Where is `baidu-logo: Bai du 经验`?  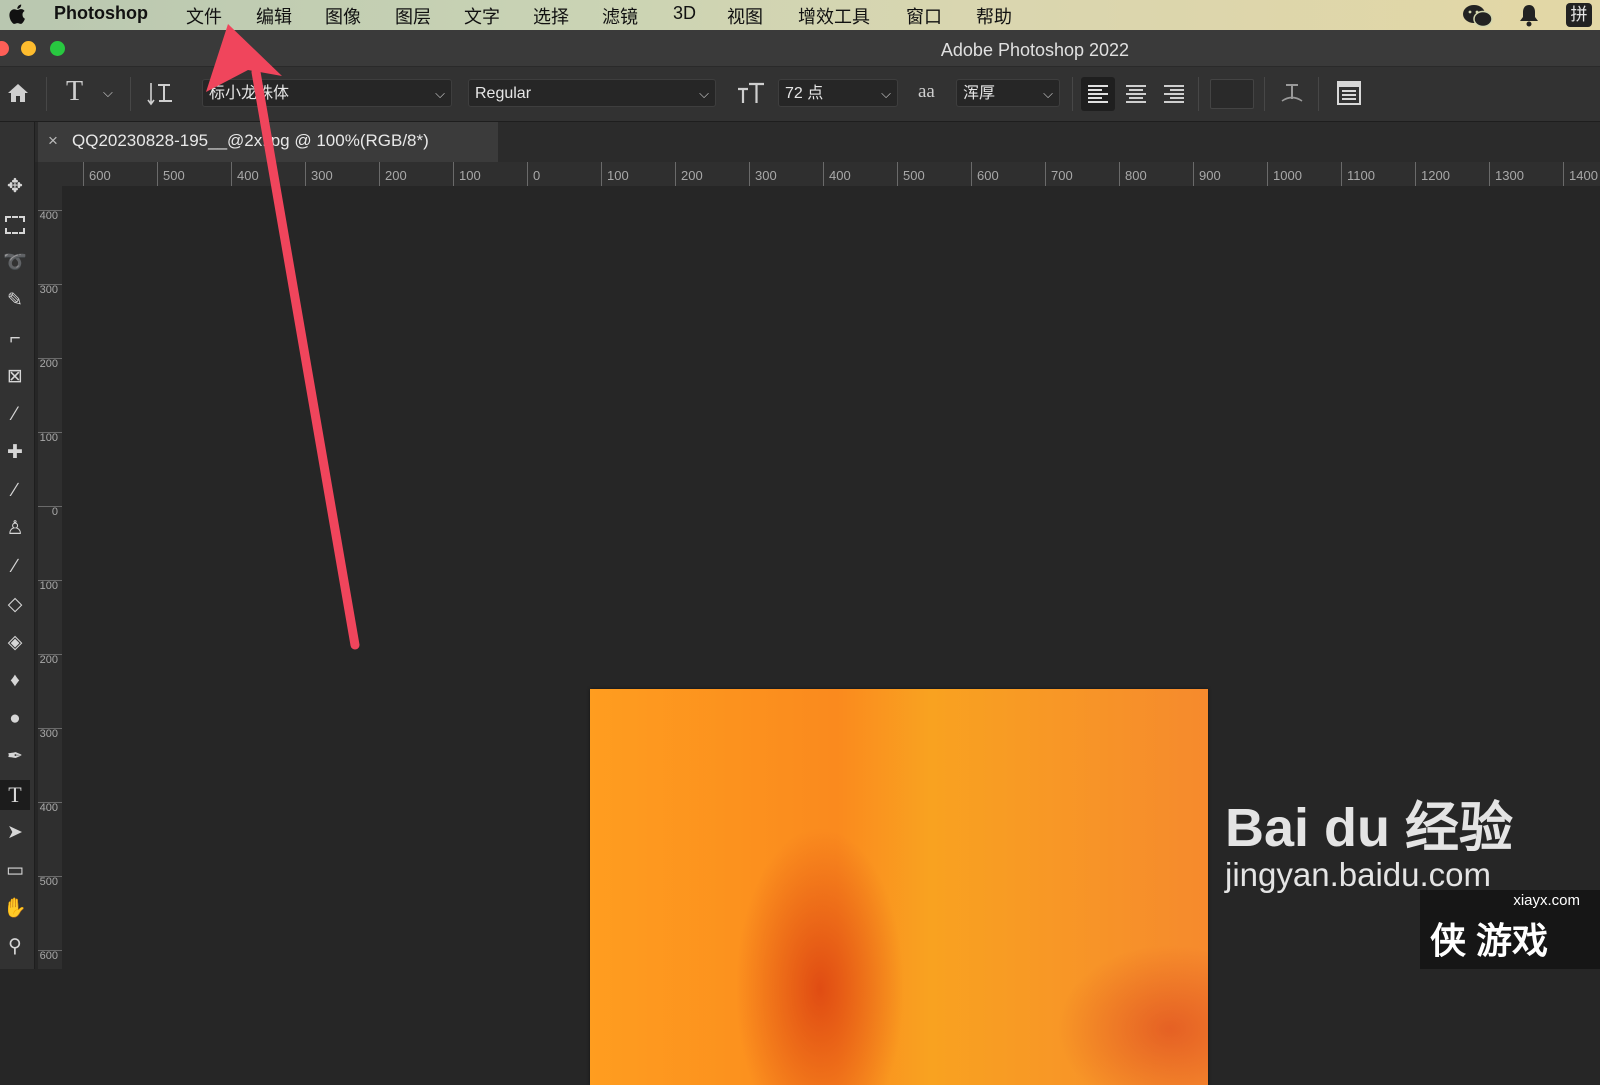
baidu-logo: Bai du 经验 is located at coordinates (1369, 828).